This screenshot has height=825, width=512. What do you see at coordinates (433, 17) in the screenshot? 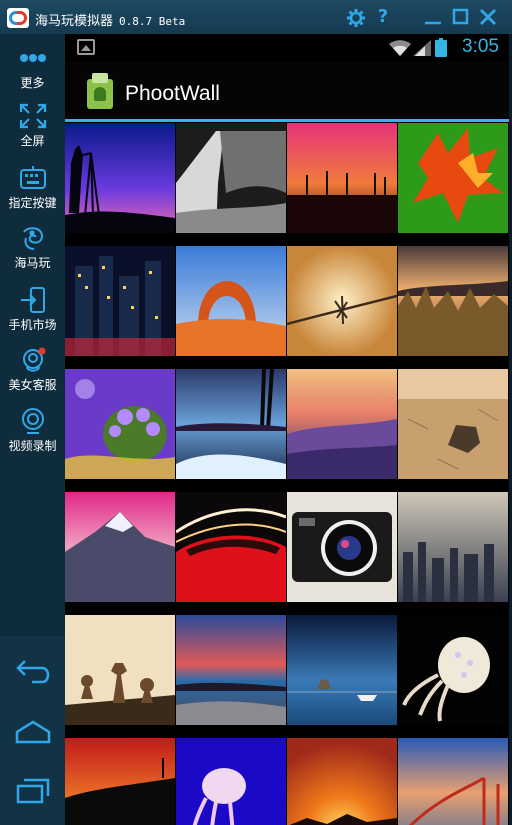
I see `minimize-icon` at bounding box center [433, 17].